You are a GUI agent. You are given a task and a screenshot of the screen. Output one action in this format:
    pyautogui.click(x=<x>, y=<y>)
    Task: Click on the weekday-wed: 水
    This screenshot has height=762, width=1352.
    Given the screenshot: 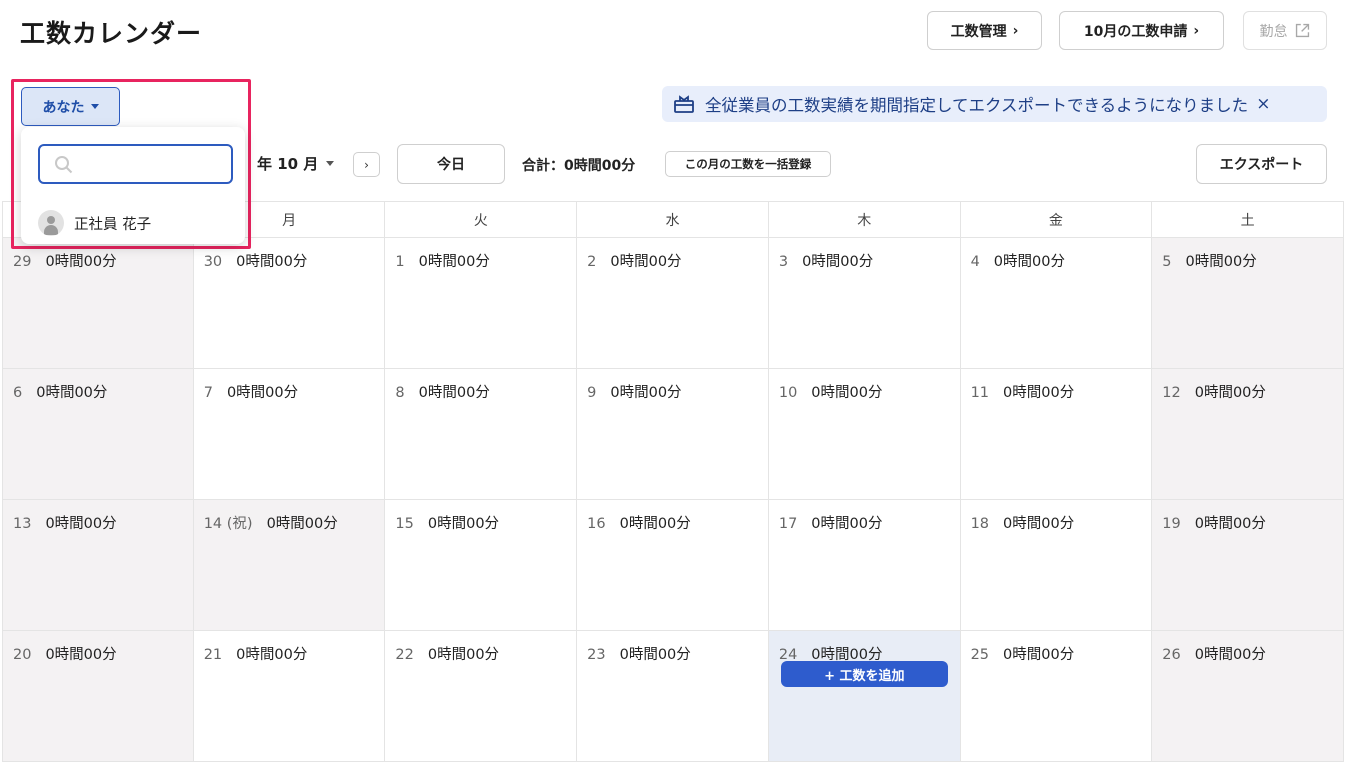 What is the action you would take?
    pyautogui.click(x=673, y=219)
    